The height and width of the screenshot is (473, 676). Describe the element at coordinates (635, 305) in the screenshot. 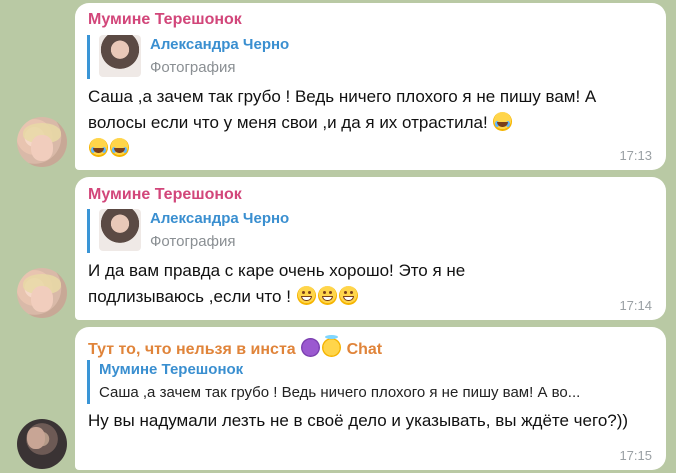

I see `message-time: 17:14` at that location.